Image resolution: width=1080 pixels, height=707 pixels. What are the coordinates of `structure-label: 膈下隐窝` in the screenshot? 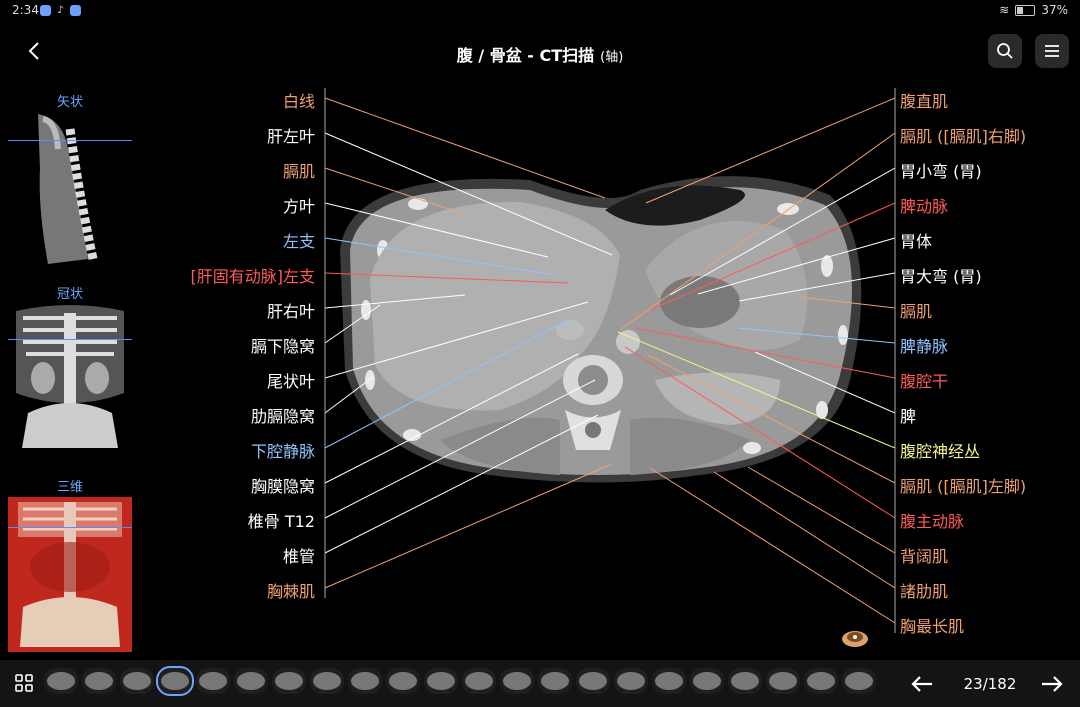 It's located at (287, 345).